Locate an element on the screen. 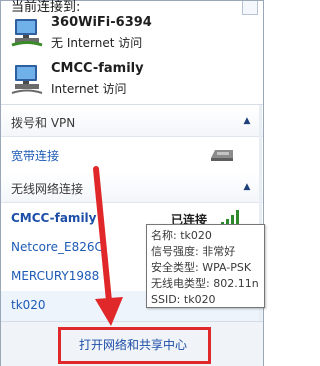 Image resolution: width=320 pixels, height=366 pixels. wifi-item-label: CMCC-family is located at coordinates (54, 218).